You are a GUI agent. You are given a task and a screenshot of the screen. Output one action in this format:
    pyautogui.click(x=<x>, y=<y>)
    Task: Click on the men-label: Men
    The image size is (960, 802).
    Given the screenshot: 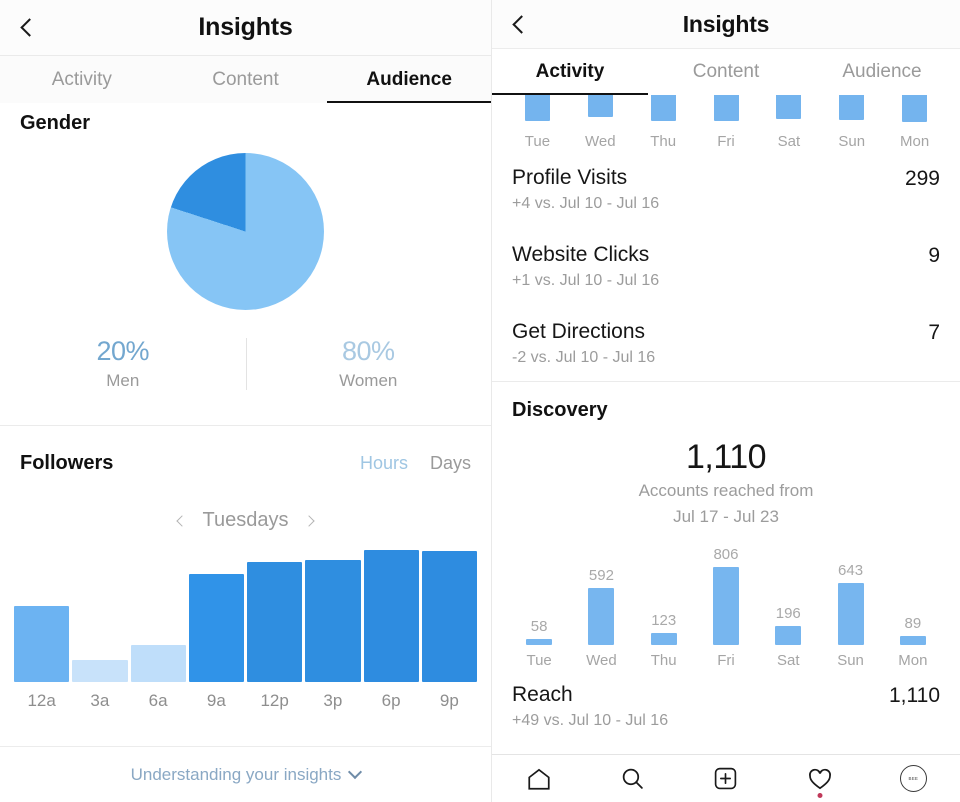 What is the action you would take?
    pyautogui.click(x=123, y=380)
    